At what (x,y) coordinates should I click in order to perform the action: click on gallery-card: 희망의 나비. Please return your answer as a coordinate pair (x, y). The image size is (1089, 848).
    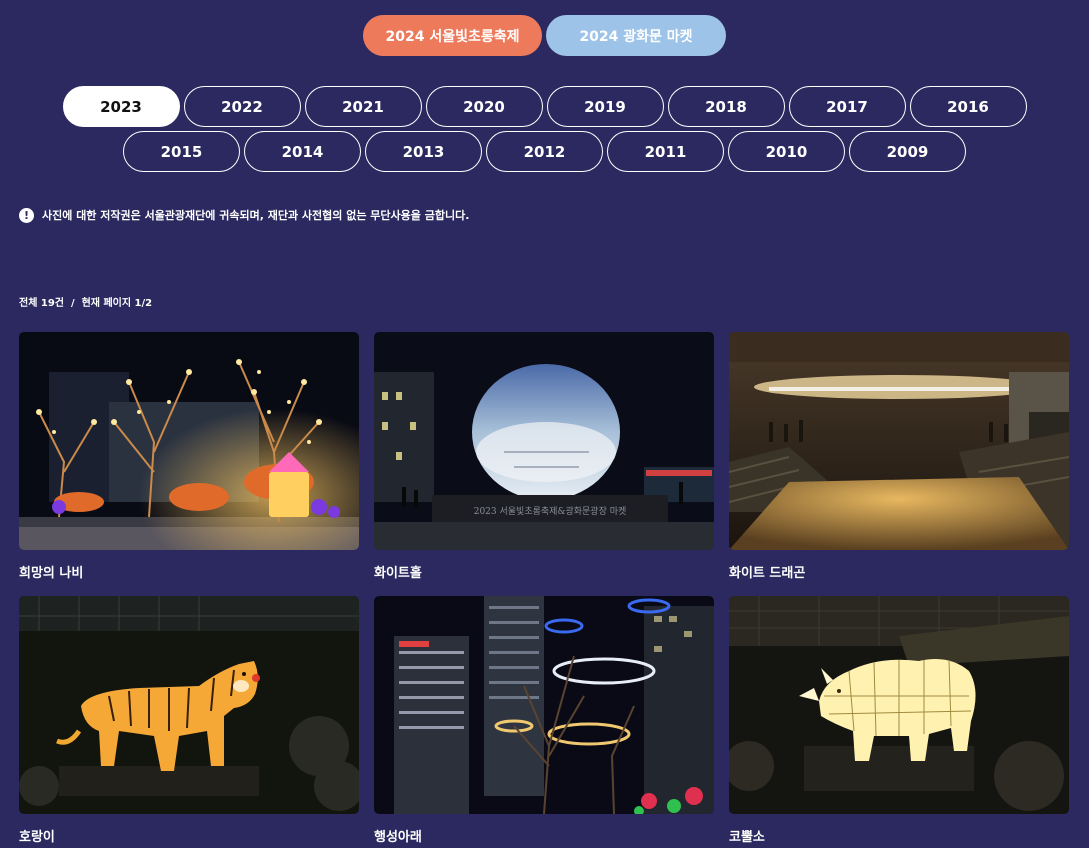
    Looking at the image, I should click on (189, 456).